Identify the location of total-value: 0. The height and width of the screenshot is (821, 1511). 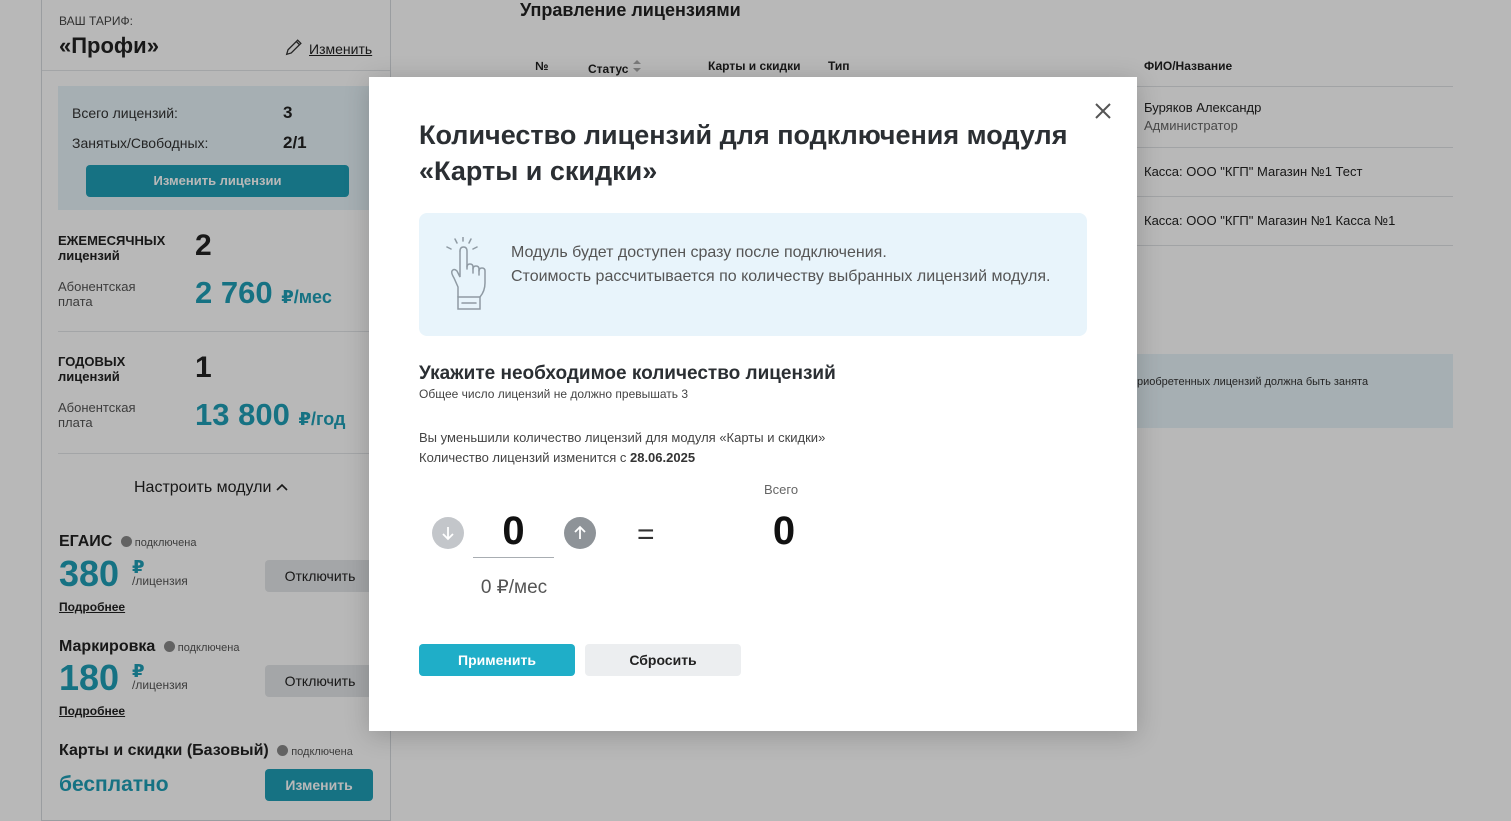
(784, 531).